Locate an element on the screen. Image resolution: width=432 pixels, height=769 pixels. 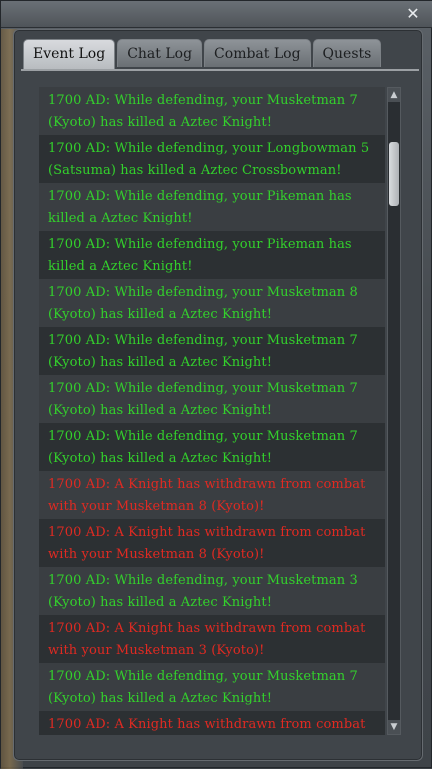
close-icon: ✕ is located at coordinates (412, 13).